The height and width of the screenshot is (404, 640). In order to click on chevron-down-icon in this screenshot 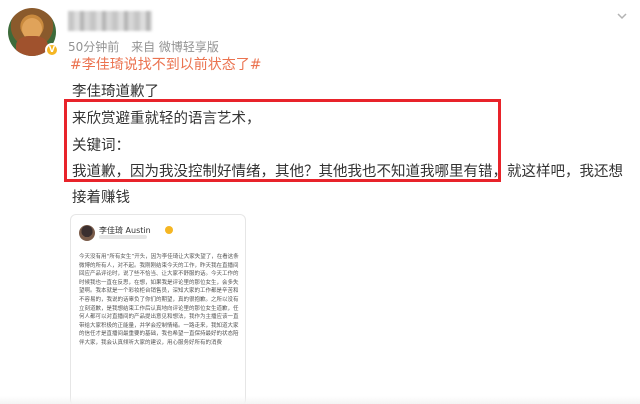, I will do `click(622, 16)`.